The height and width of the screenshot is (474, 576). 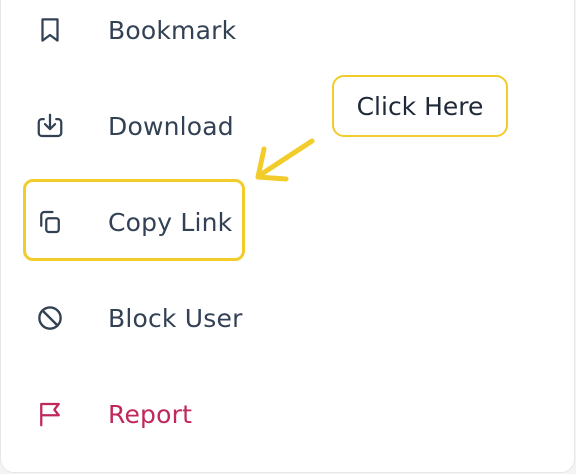 I want to click on menu-item-label: Bookmark, so click(x=172, y=30).